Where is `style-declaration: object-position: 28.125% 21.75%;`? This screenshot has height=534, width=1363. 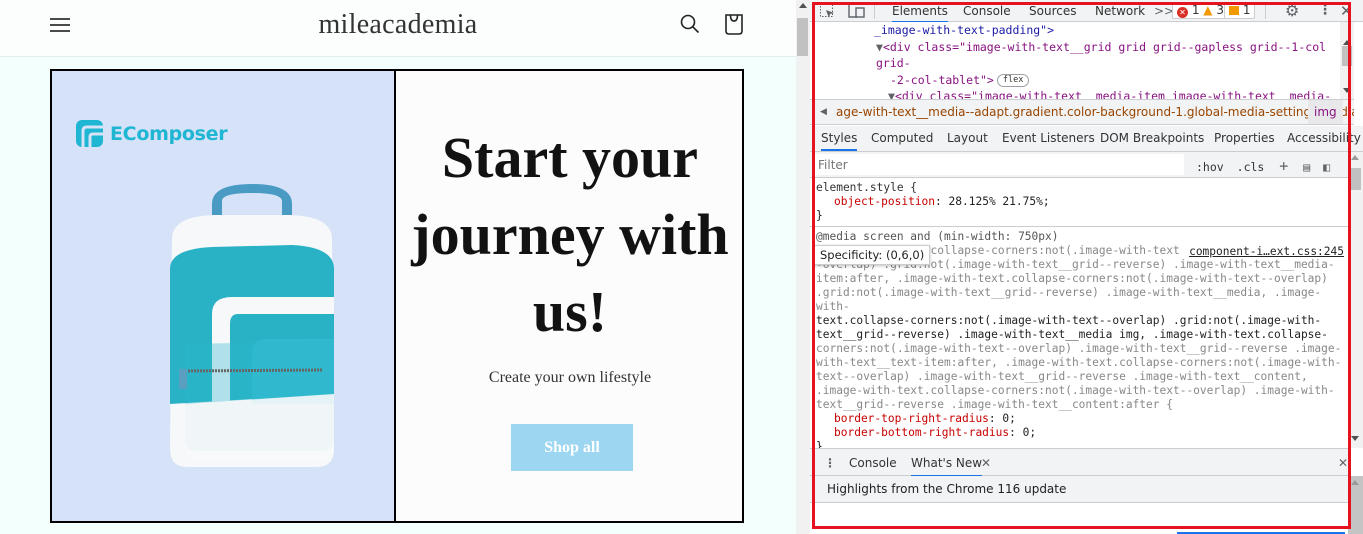 style-declaration: object-position: 28.125% 21.75%; is located at coordinates (1079, 202).